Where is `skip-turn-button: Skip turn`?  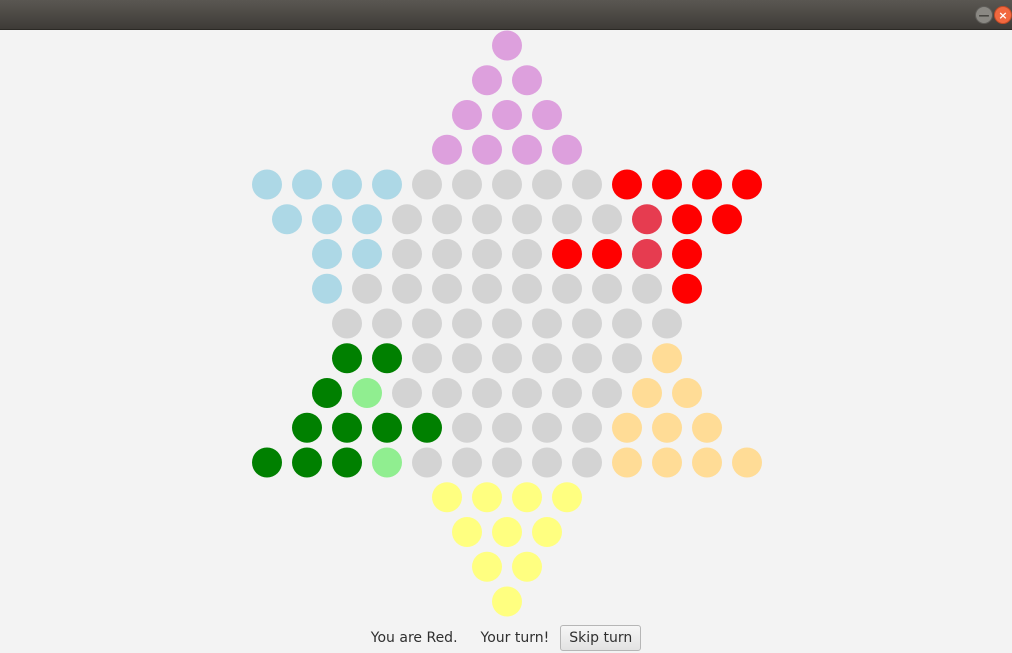 skip-turn-button: Skip turn is located at coordinates (601, 638).